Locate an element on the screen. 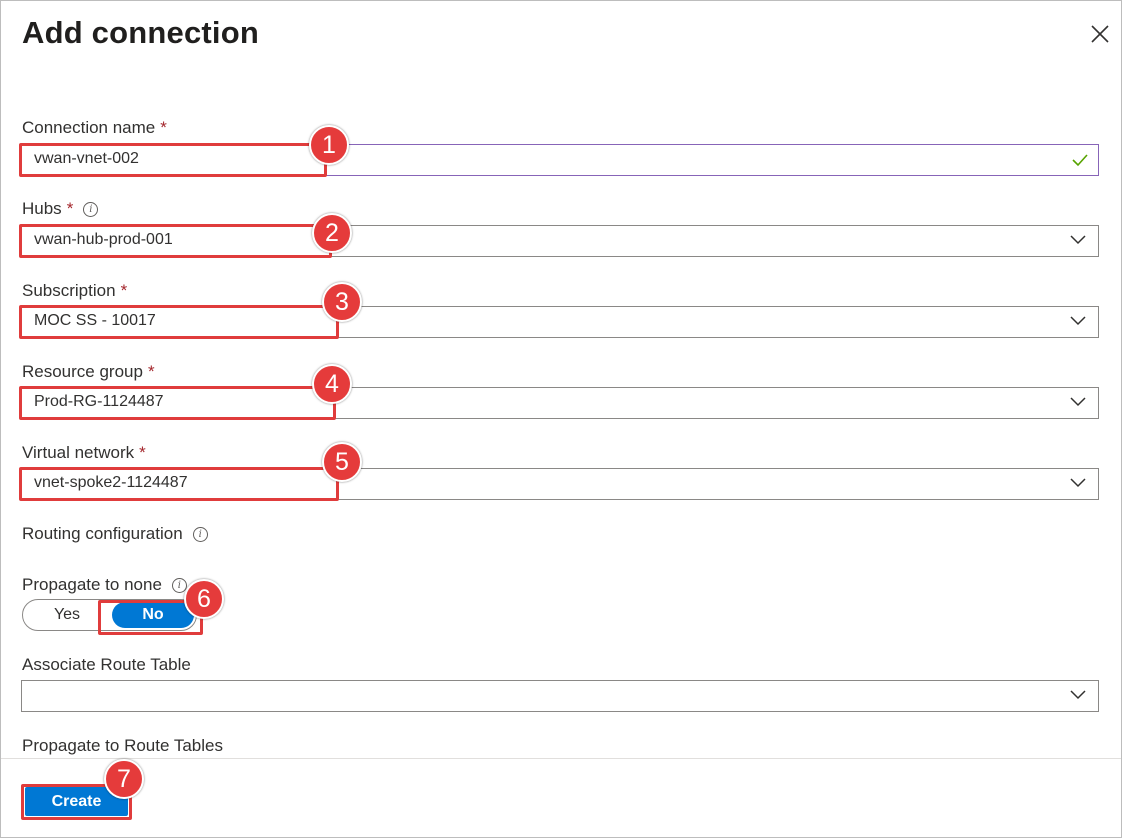  subscription-dropdown: MOC SS - 10017 is located at coordinates (560, 322).